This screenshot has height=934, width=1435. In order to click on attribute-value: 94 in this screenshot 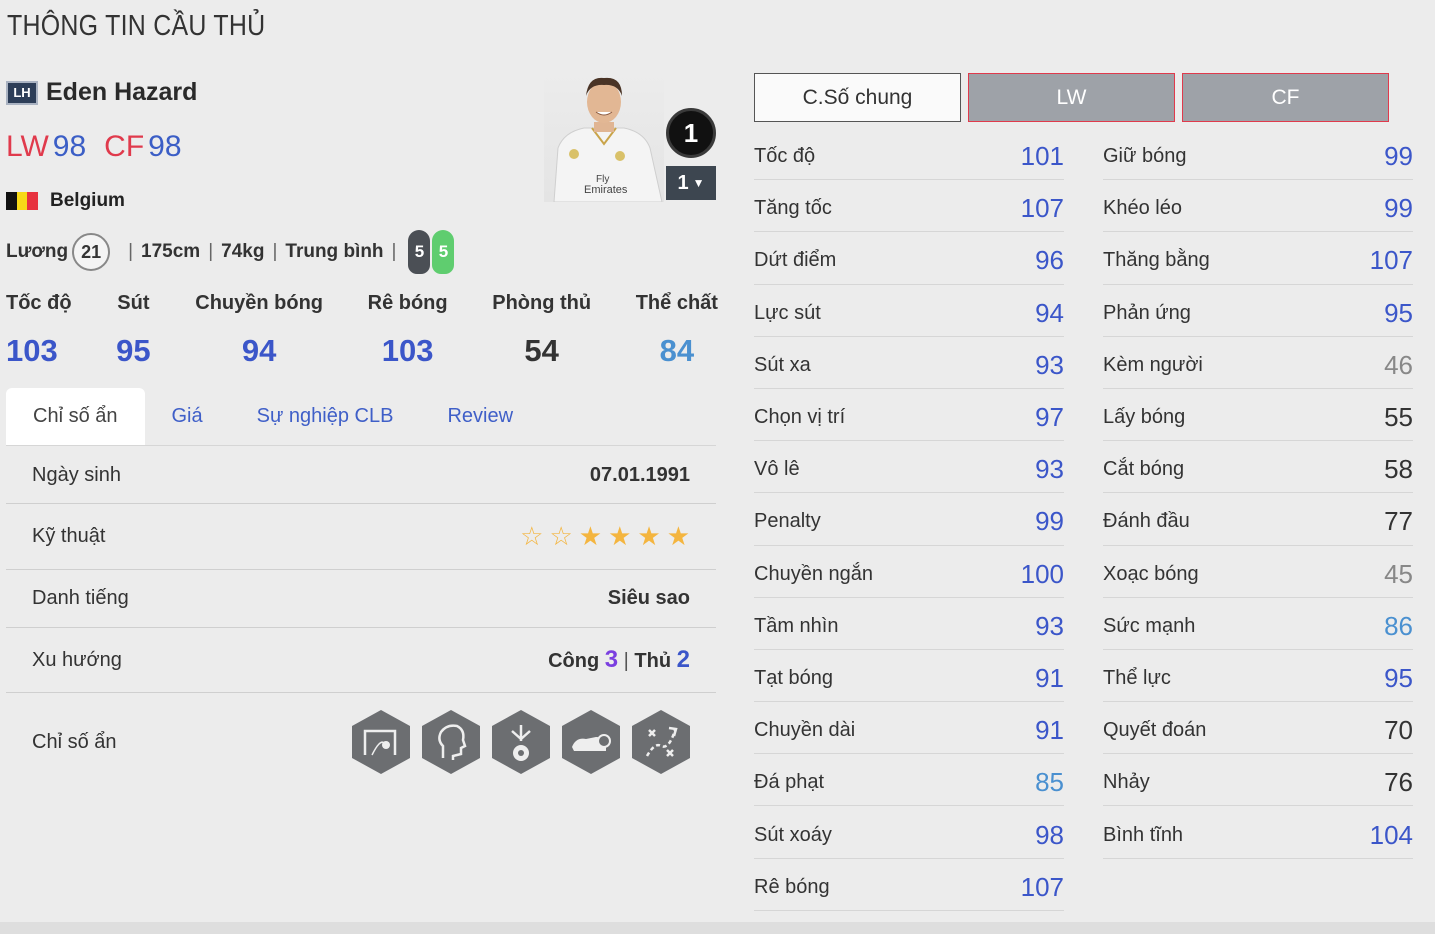, I will do `click(1049, 312)`.